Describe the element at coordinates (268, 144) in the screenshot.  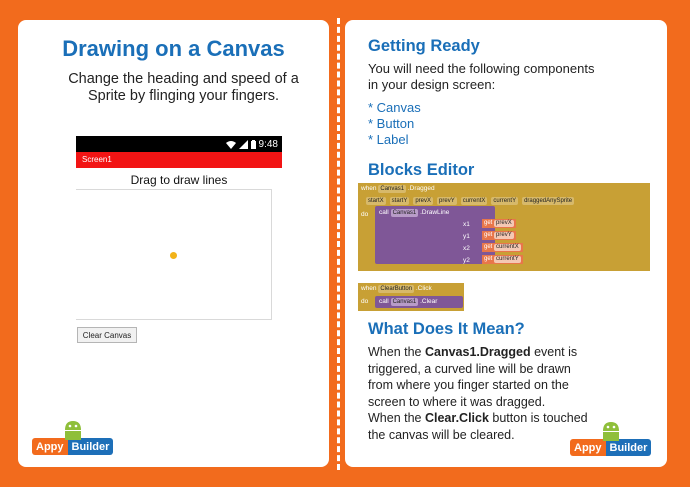
I see `status-time: 9:48` at that location.